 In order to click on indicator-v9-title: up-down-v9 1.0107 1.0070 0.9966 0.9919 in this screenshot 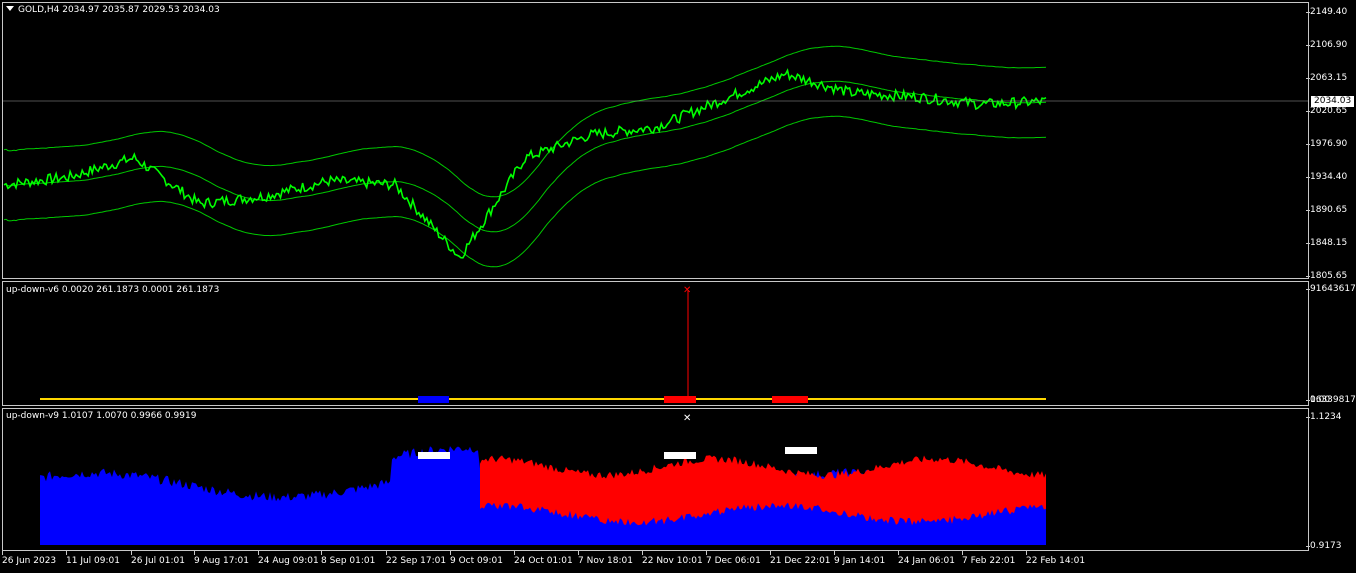, I will do `click(101, 416)`.